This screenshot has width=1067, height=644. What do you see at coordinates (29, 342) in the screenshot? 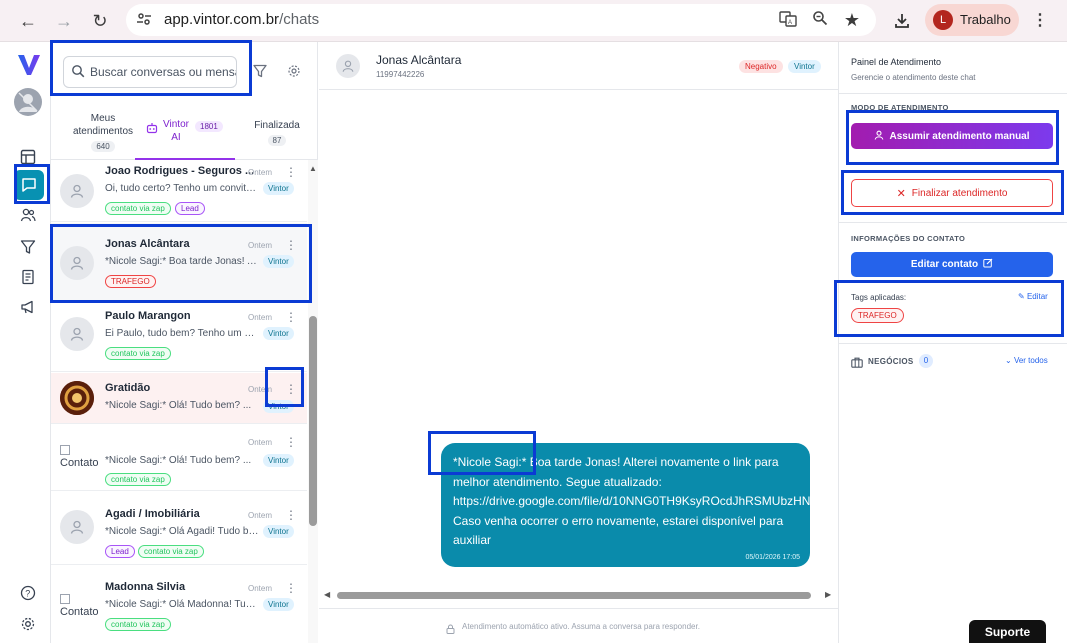
I see `nav-rail: ?` at bounding box center [29, 342].